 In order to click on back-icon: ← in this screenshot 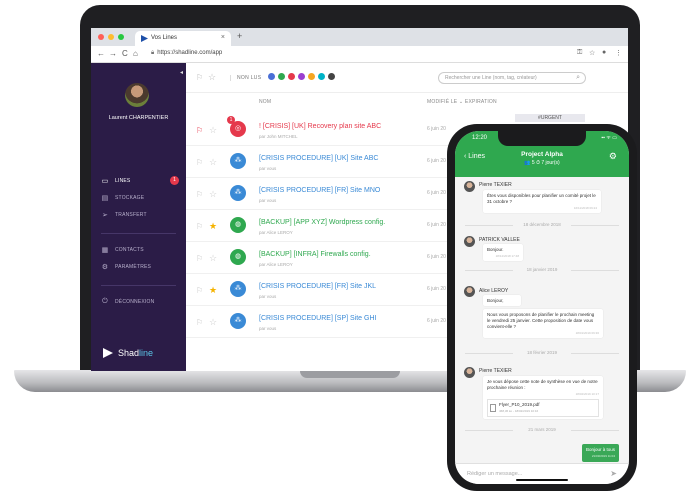, I will do `click(101, 53)`.